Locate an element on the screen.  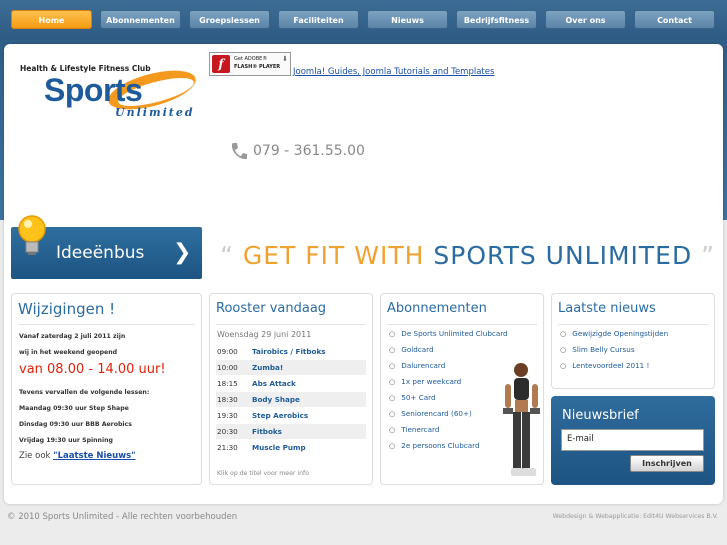
class-time: 21:30 is located at coordinates (227, 447).